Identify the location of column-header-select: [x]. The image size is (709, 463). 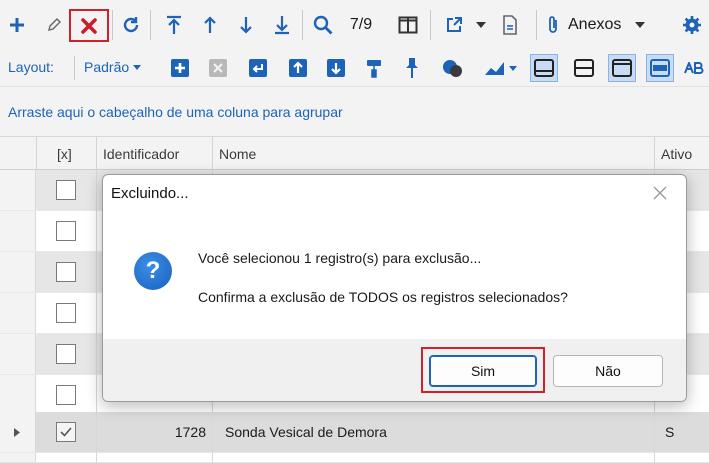
(66, 154).